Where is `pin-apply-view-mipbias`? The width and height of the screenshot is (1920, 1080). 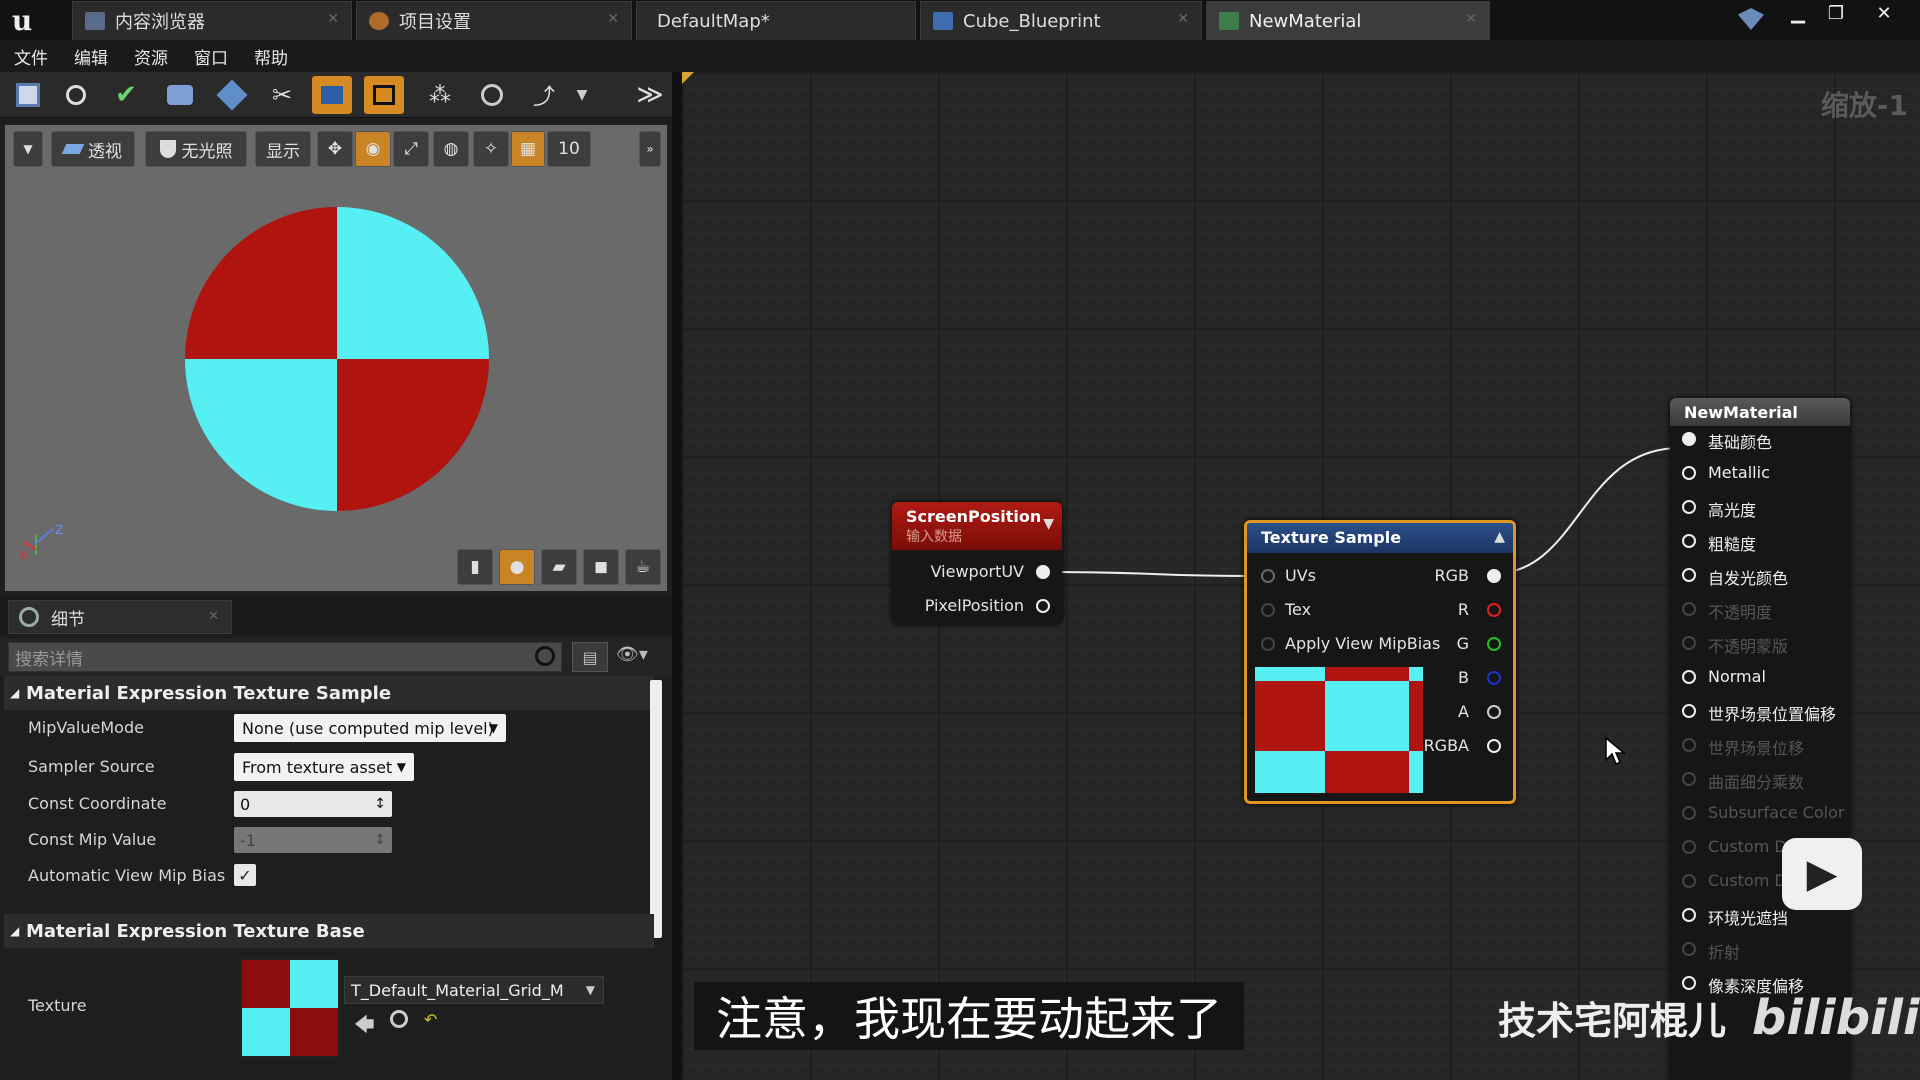
pin-apply-view-mipbias is located at coordinates (1268, 644).